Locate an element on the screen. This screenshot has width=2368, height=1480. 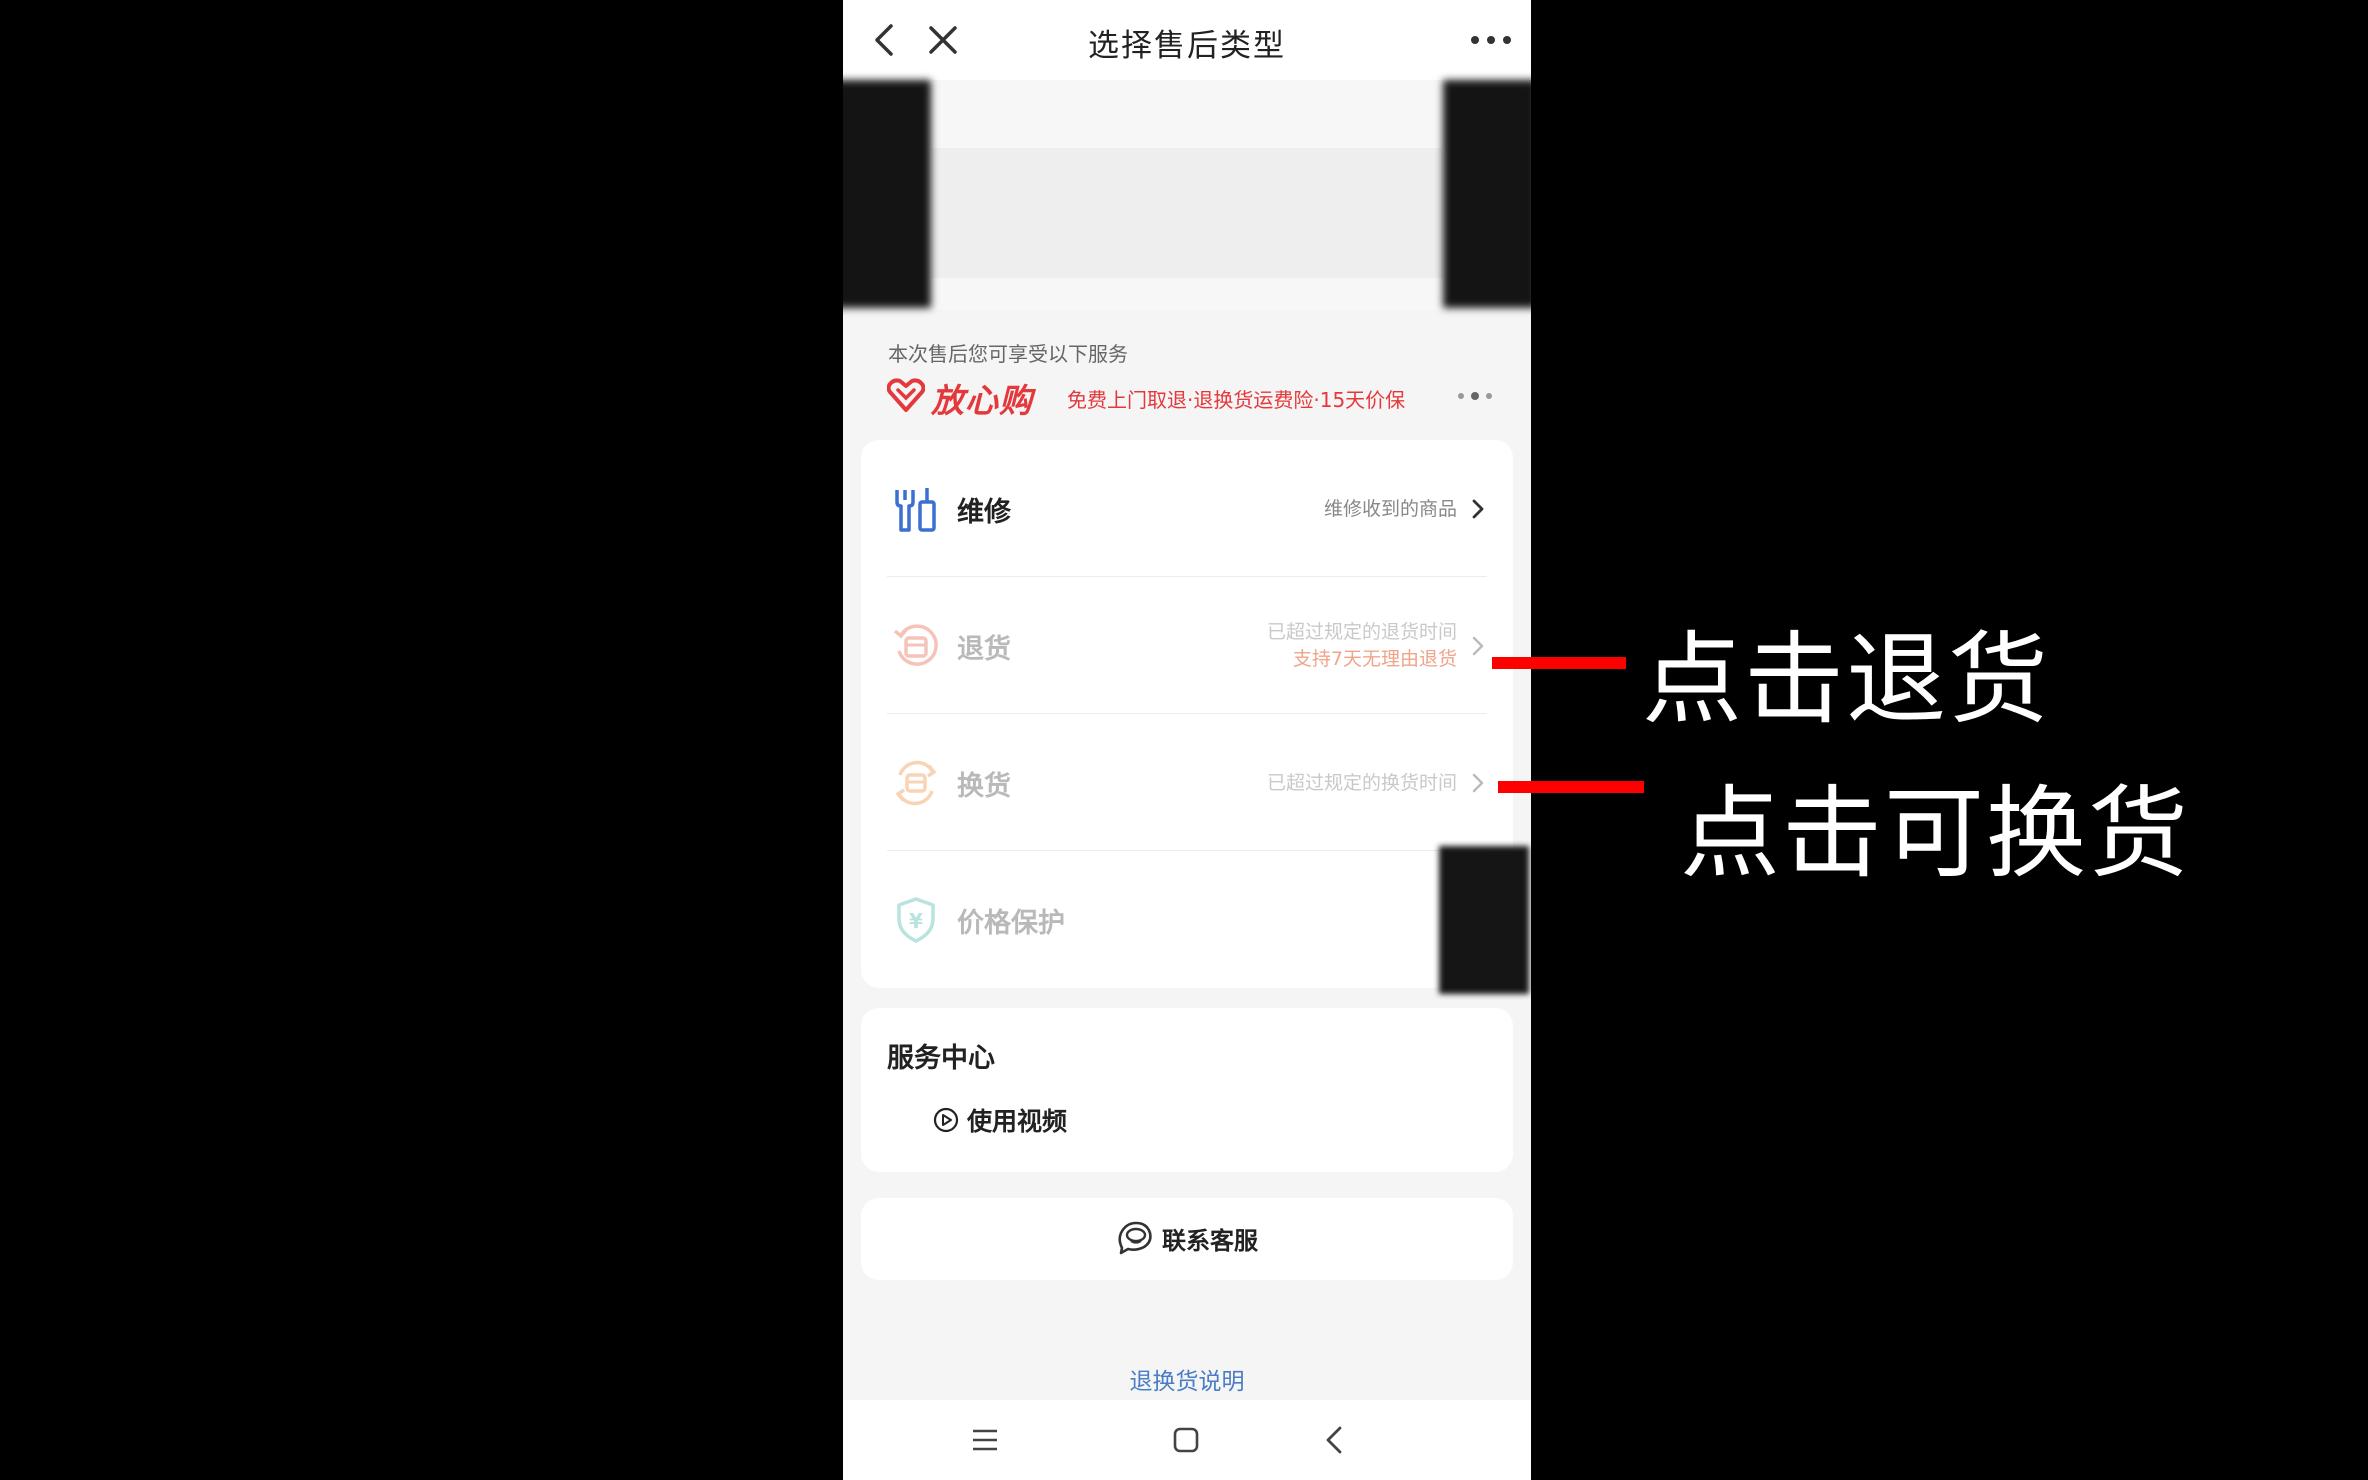
return-policy-link: 退换货说明 is located at coordinates (1187, 1379).